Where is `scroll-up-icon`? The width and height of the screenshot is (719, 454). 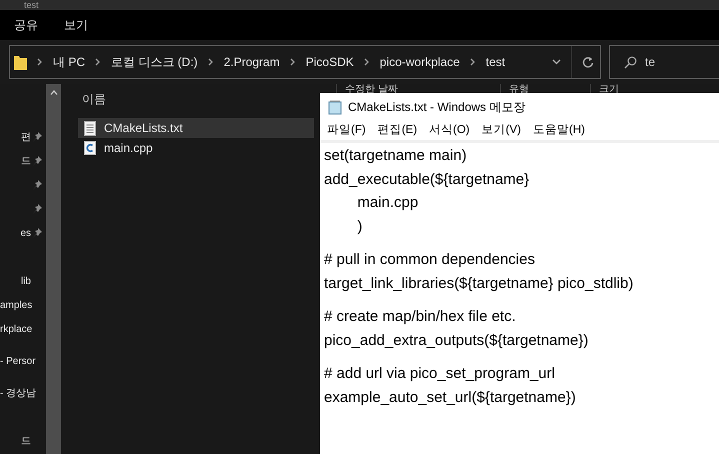 scroll-up-icon is located at coordinates (54, 92).